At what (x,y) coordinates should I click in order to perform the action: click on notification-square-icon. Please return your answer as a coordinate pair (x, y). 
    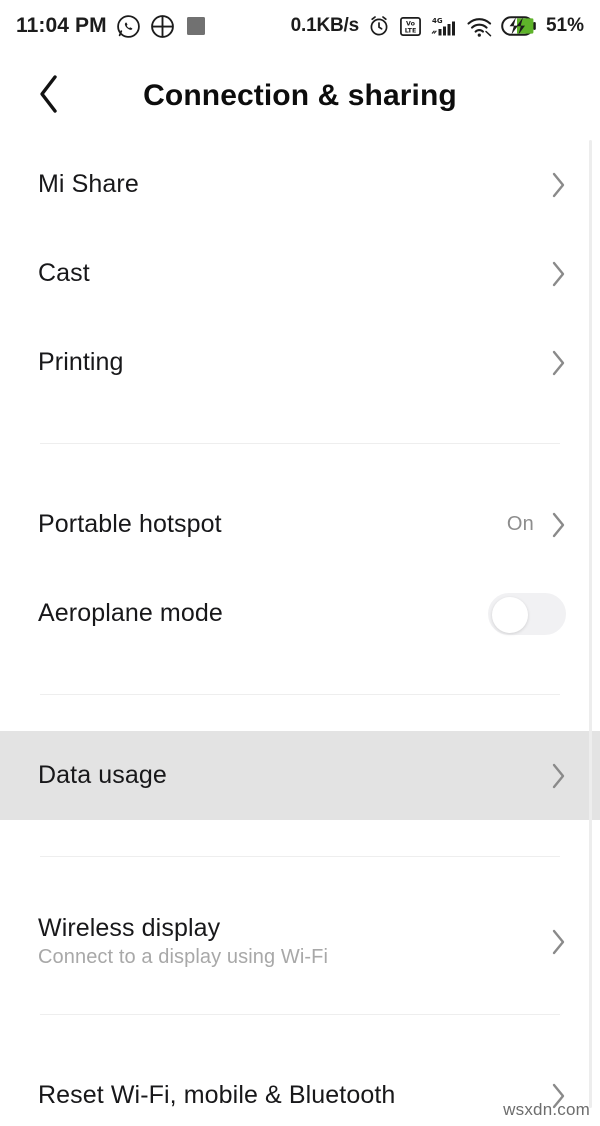
    Looking at the image, I should click on (196, 26).